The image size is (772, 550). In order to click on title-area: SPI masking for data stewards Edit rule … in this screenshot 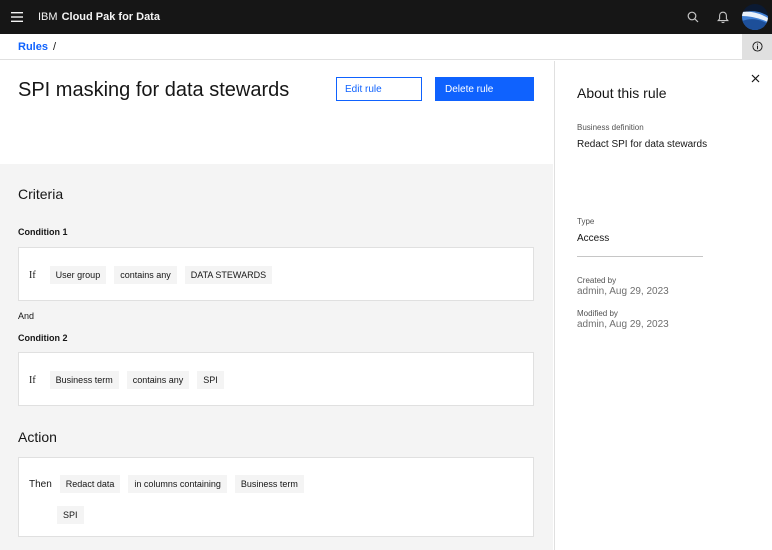, I will do `click(276, 112)`.